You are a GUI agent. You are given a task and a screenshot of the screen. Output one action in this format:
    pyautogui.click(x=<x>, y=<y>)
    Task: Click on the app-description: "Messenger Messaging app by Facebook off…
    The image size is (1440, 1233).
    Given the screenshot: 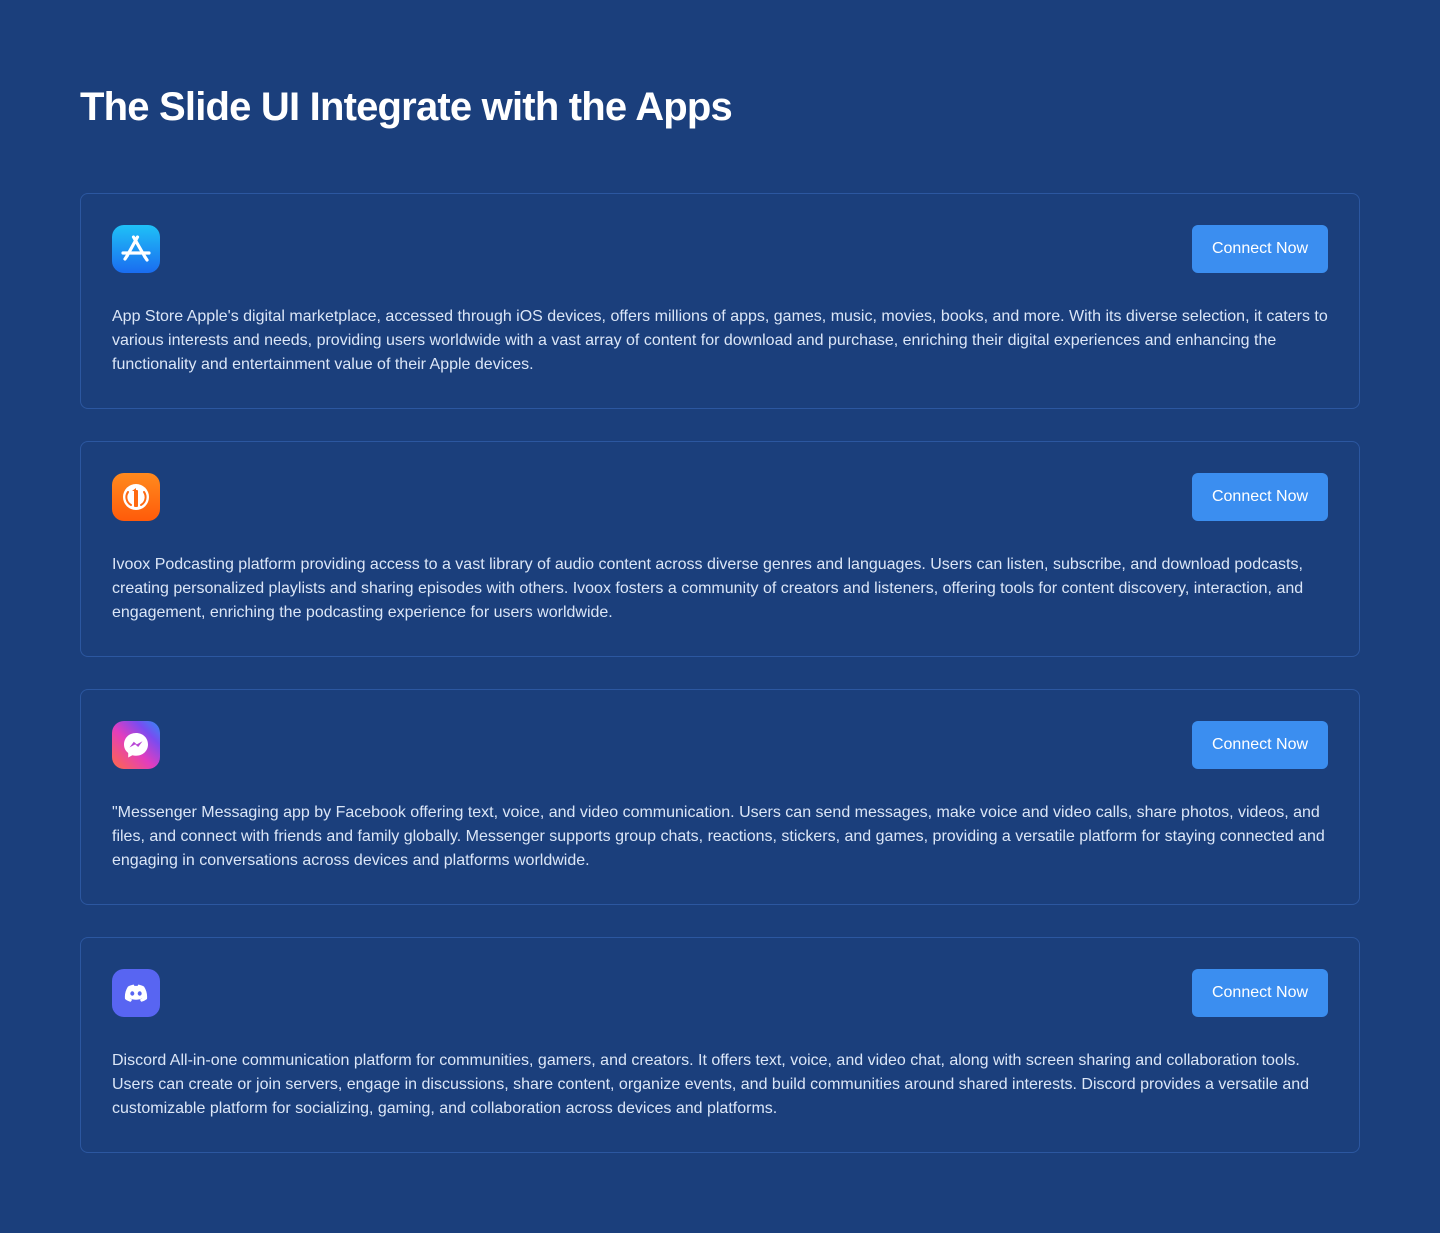 What is the action you would take?
    pyautogui.click(x=718, y=836)
    